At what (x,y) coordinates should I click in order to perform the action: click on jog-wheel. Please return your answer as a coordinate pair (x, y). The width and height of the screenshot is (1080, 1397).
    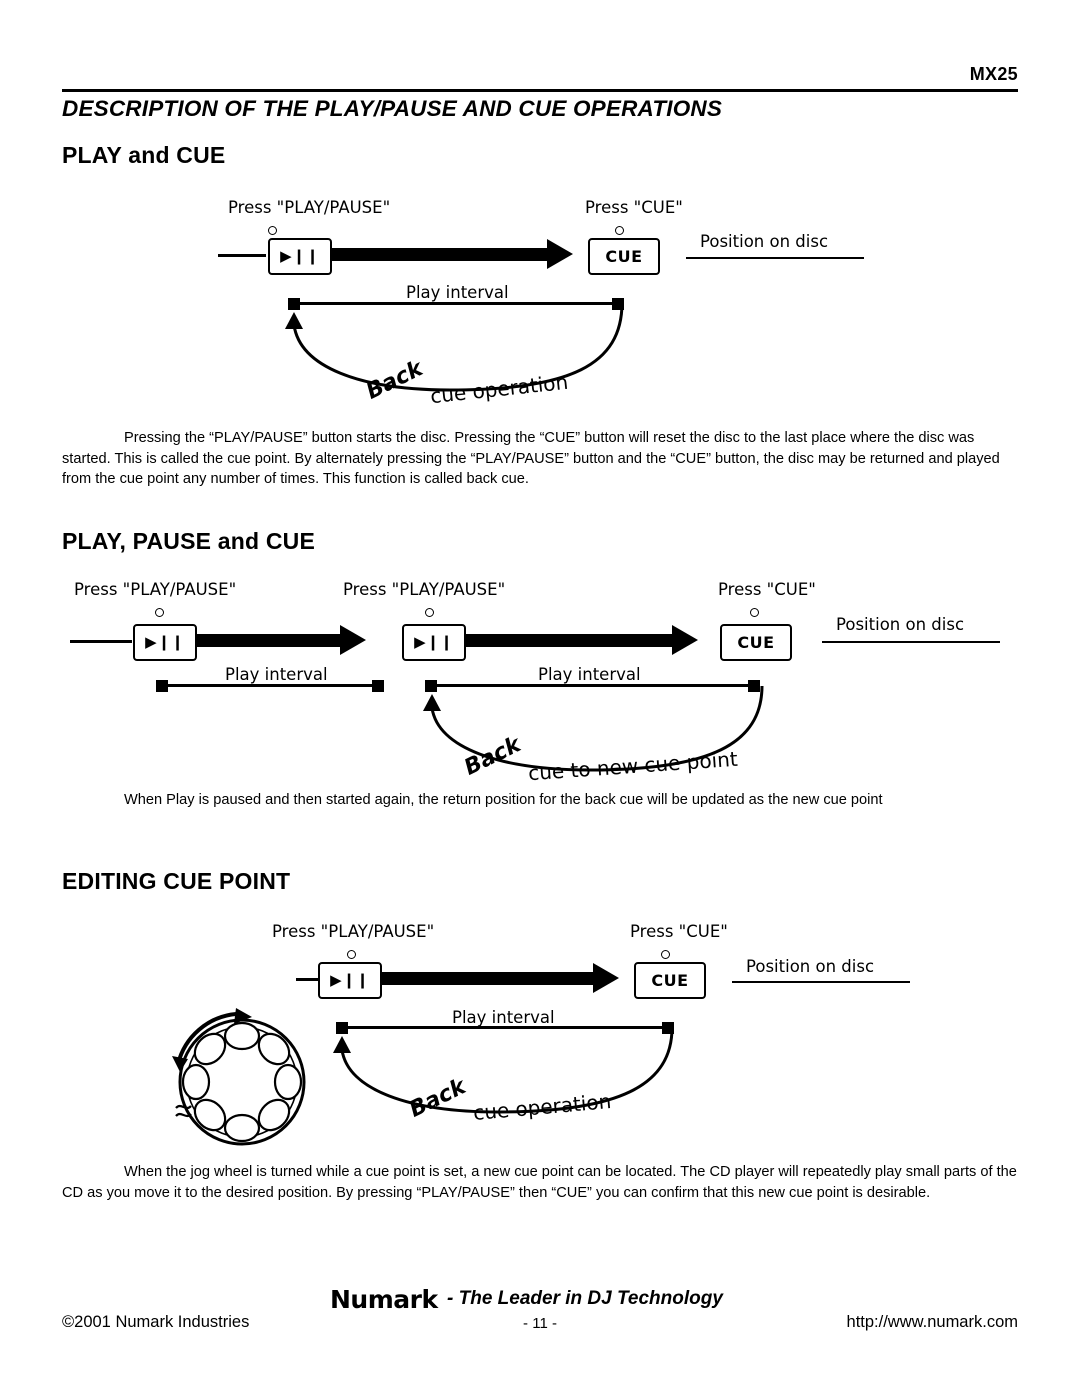
    Looking at the image, I should click on (240, 1080).